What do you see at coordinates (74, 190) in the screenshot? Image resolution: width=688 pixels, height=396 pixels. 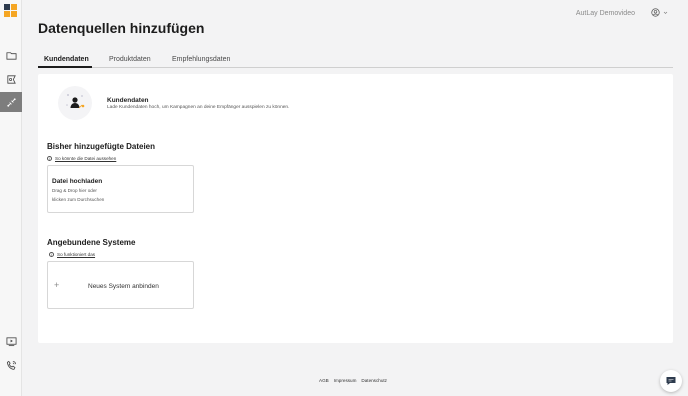 I see `upload-hint-drag: Drag & Drop hier oder` at bounding box center [74, 190].